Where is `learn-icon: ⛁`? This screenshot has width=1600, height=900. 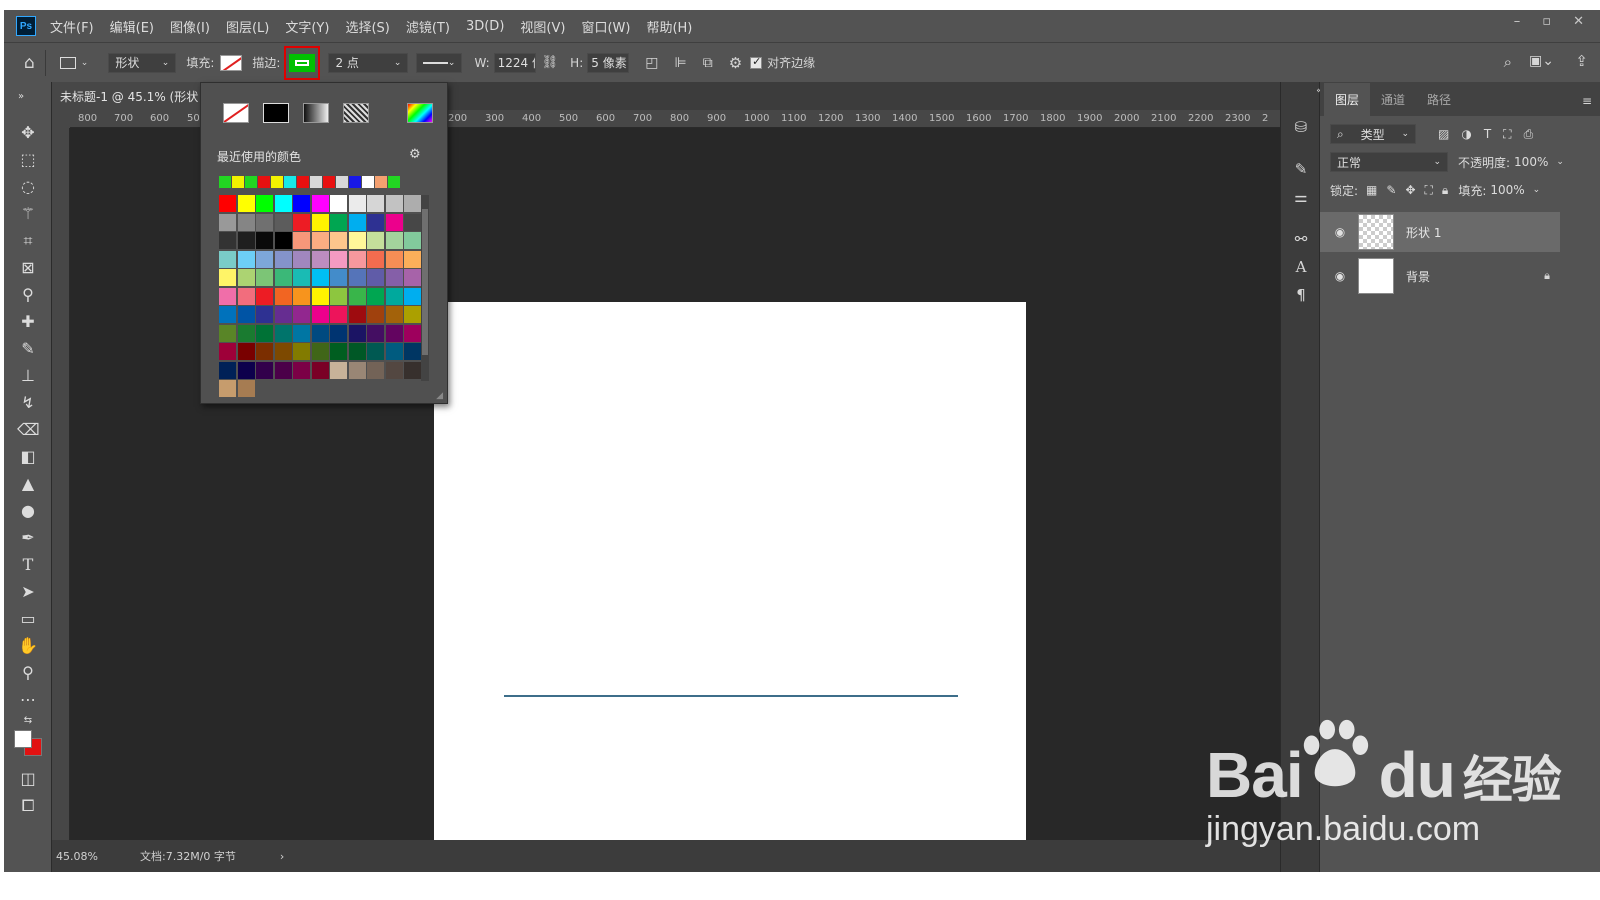
learn-icon: ⛁ is located at coordinates (1301, 128).